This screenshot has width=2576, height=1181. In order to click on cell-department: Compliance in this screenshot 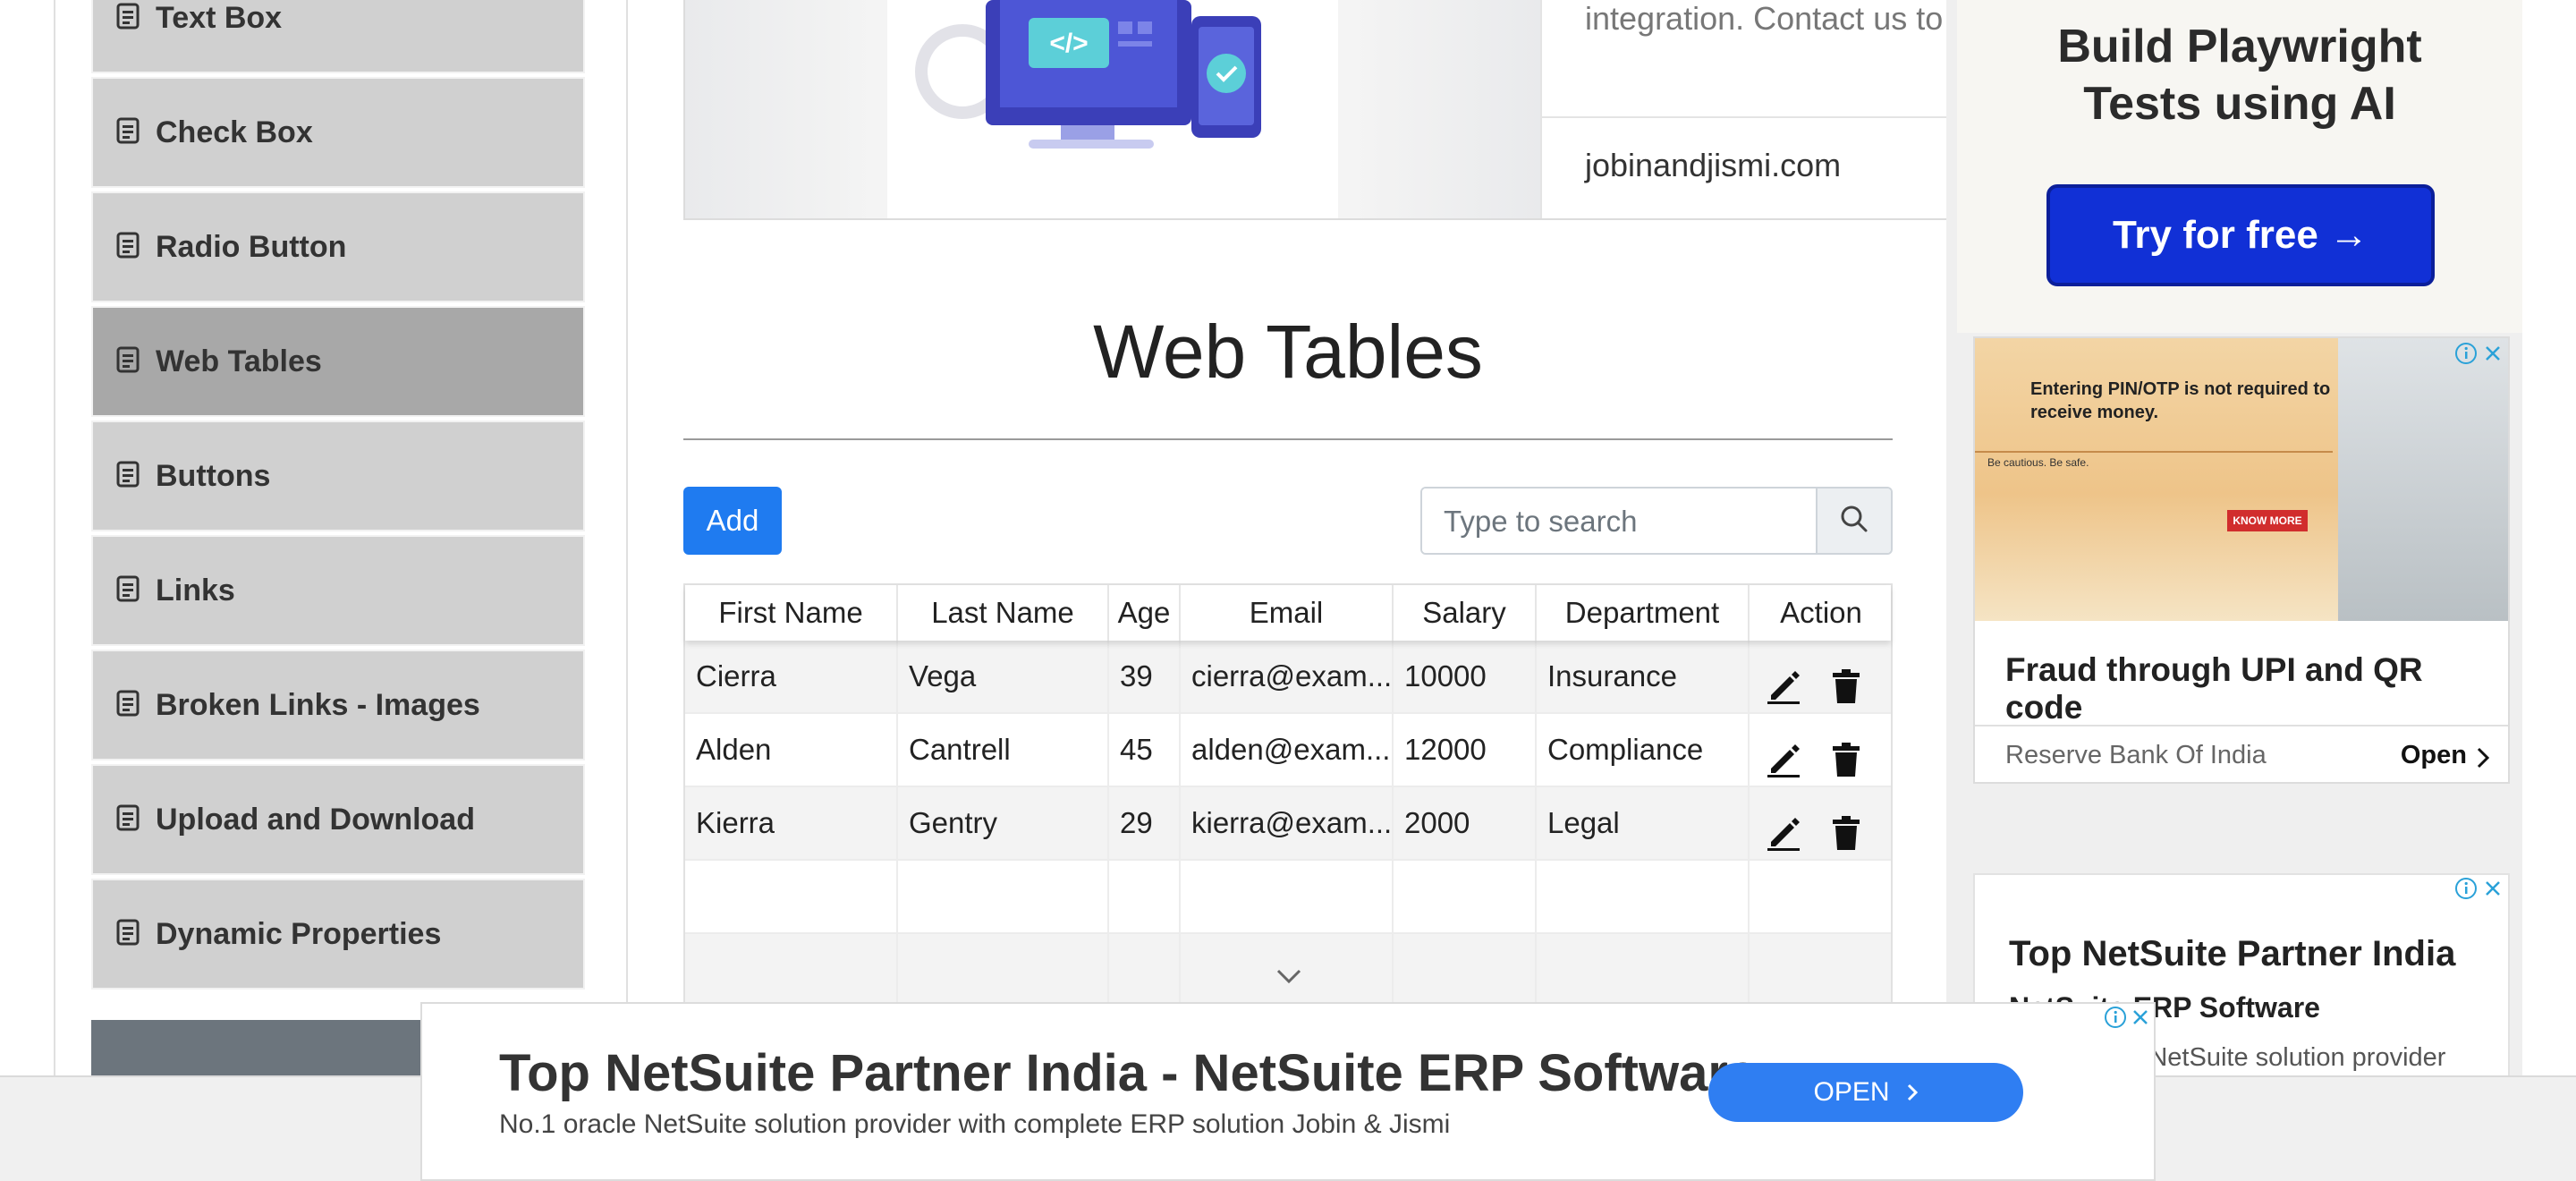, I will do `click(1643, 750)`.